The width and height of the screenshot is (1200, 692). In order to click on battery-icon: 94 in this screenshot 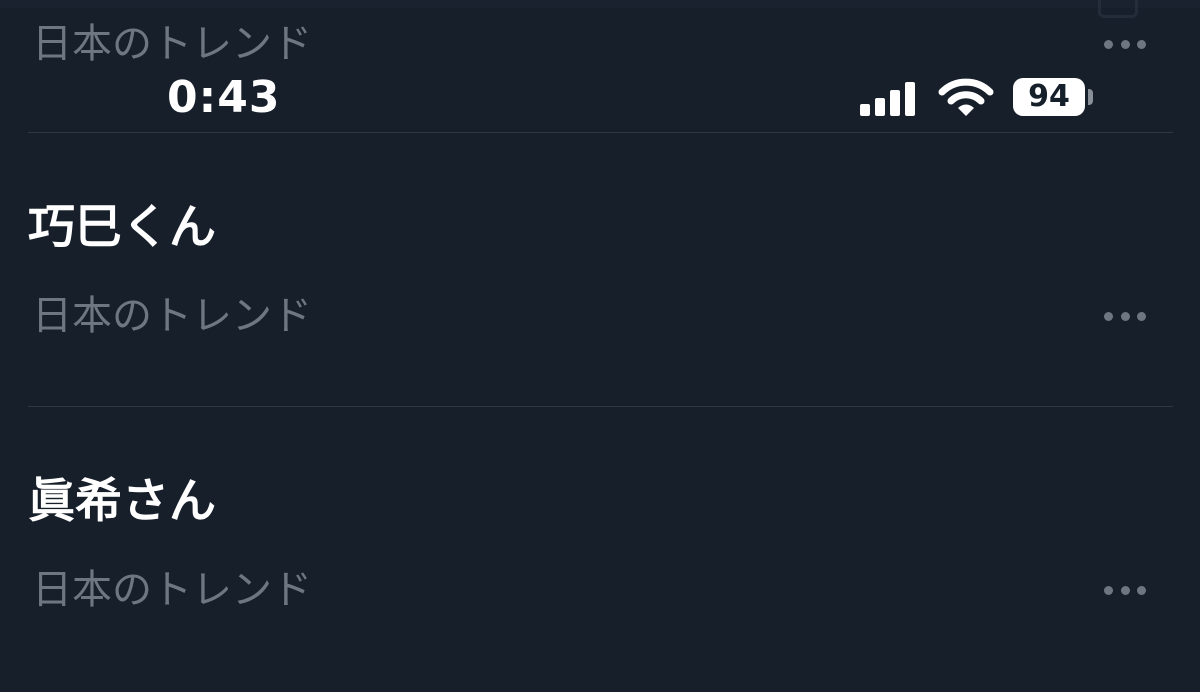, I will do `click(1049, 97)`.